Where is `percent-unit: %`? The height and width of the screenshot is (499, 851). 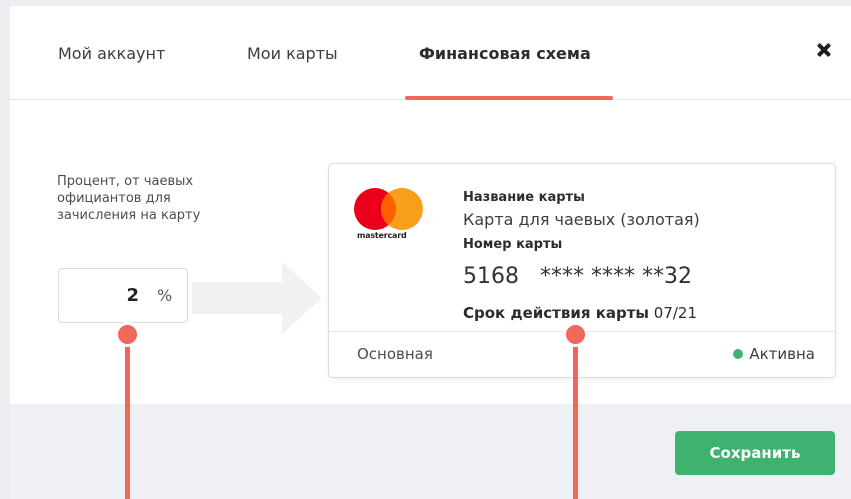 percent-unit: % is located at coordinates (165, 295).